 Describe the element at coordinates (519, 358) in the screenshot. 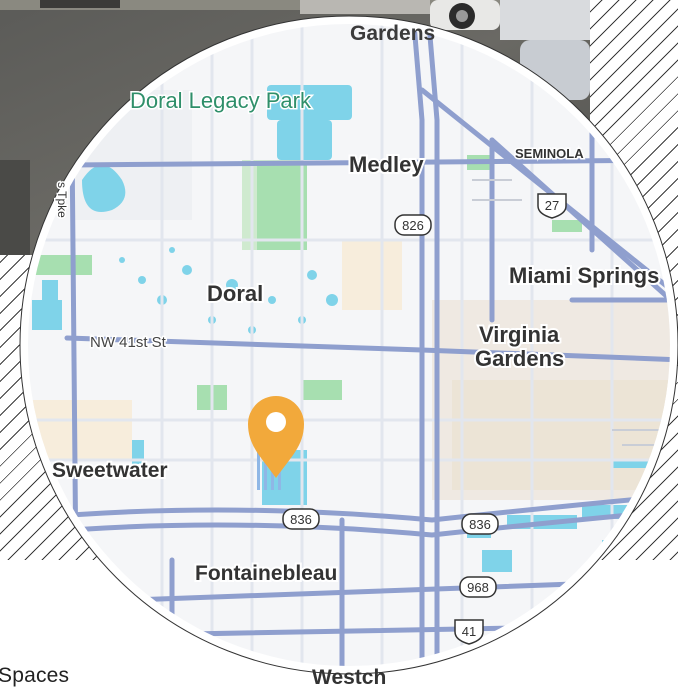

I see `label-virginia-gardens: Gardens` at that location.